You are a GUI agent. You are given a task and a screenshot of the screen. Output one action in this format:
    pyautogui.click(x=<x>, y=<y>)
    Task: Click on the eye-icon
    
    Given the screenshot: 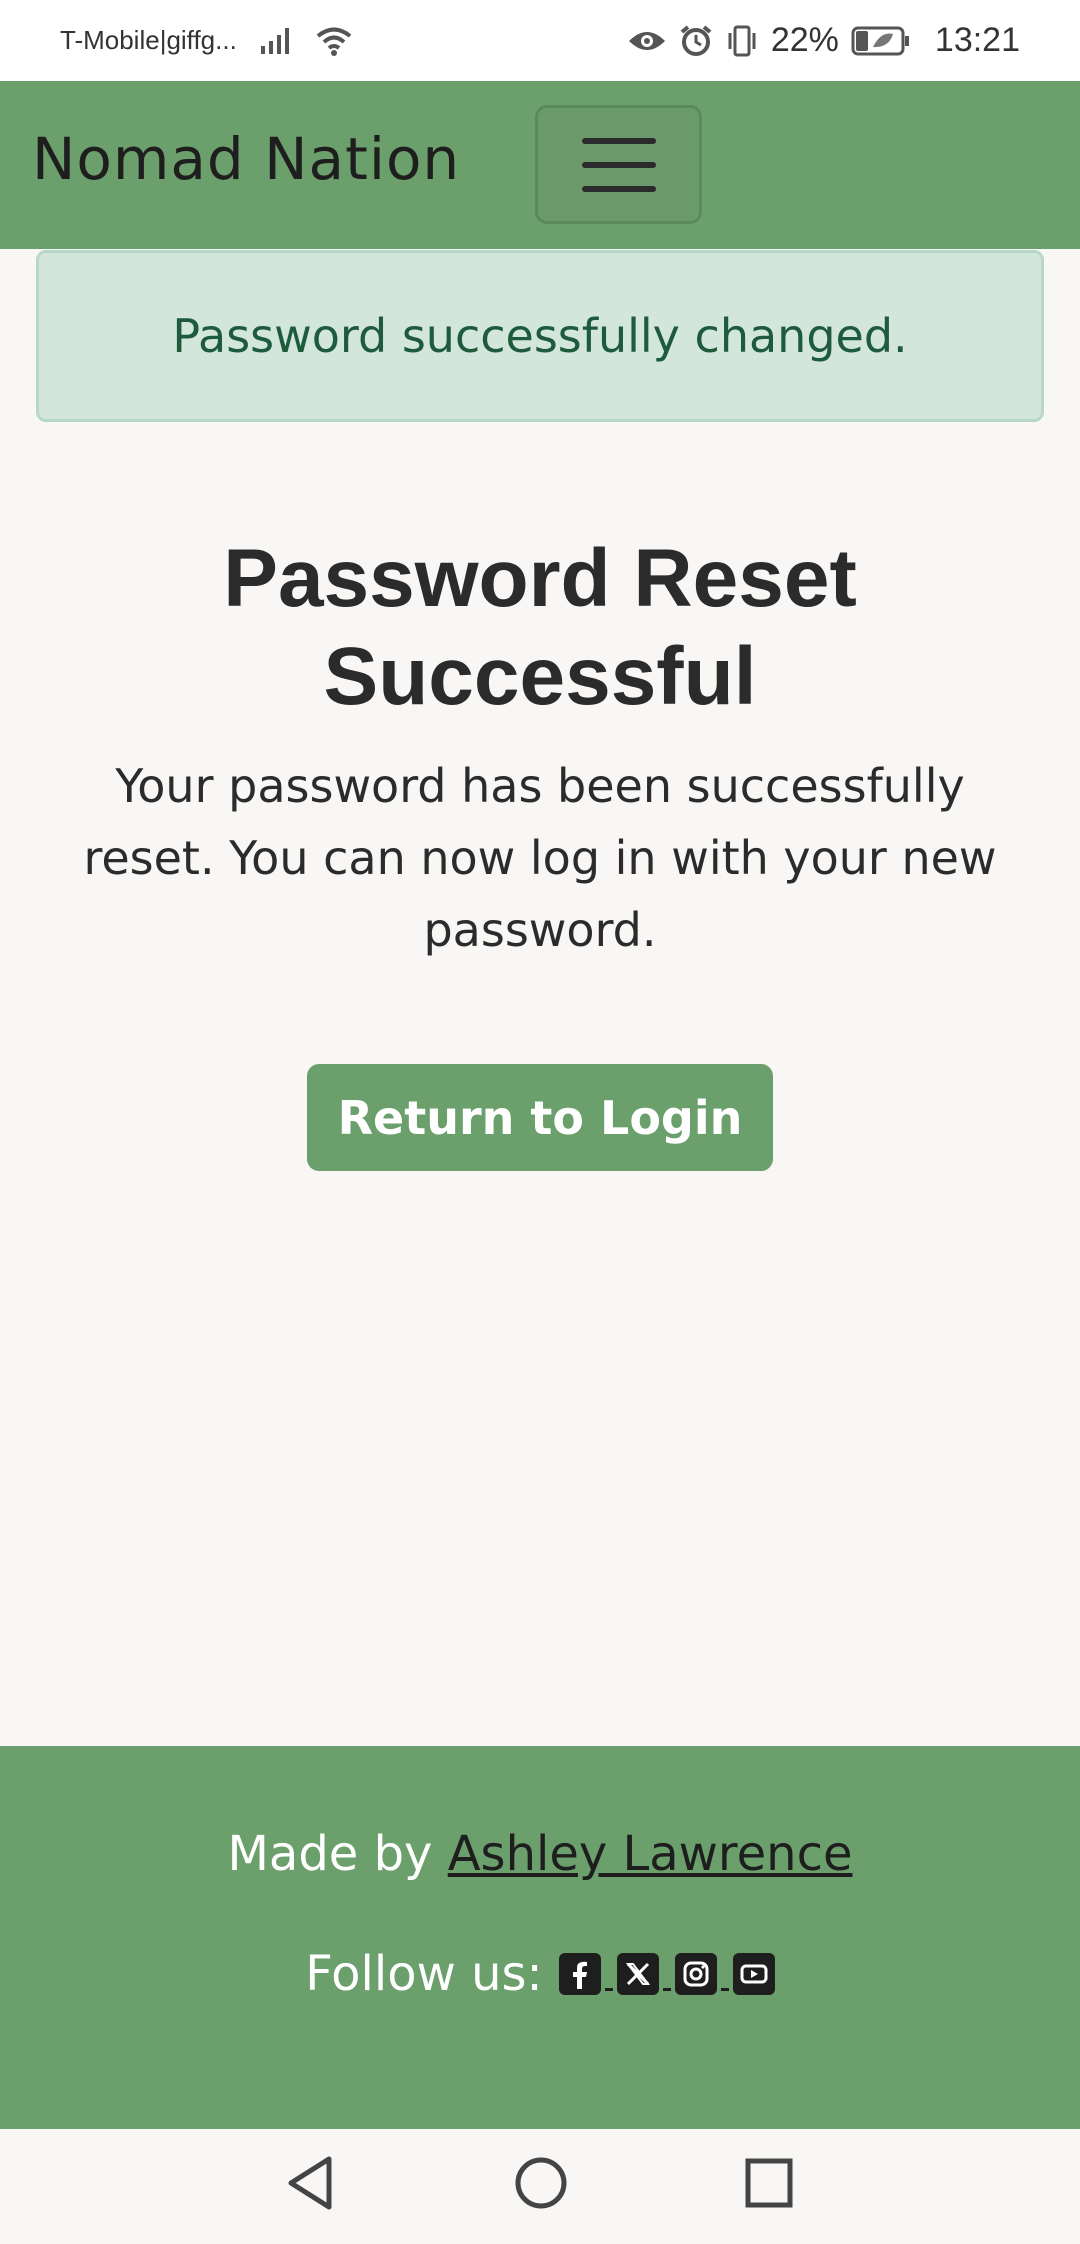 What is the action you would take?
    pyautogui.click(x=647, y=41)
    